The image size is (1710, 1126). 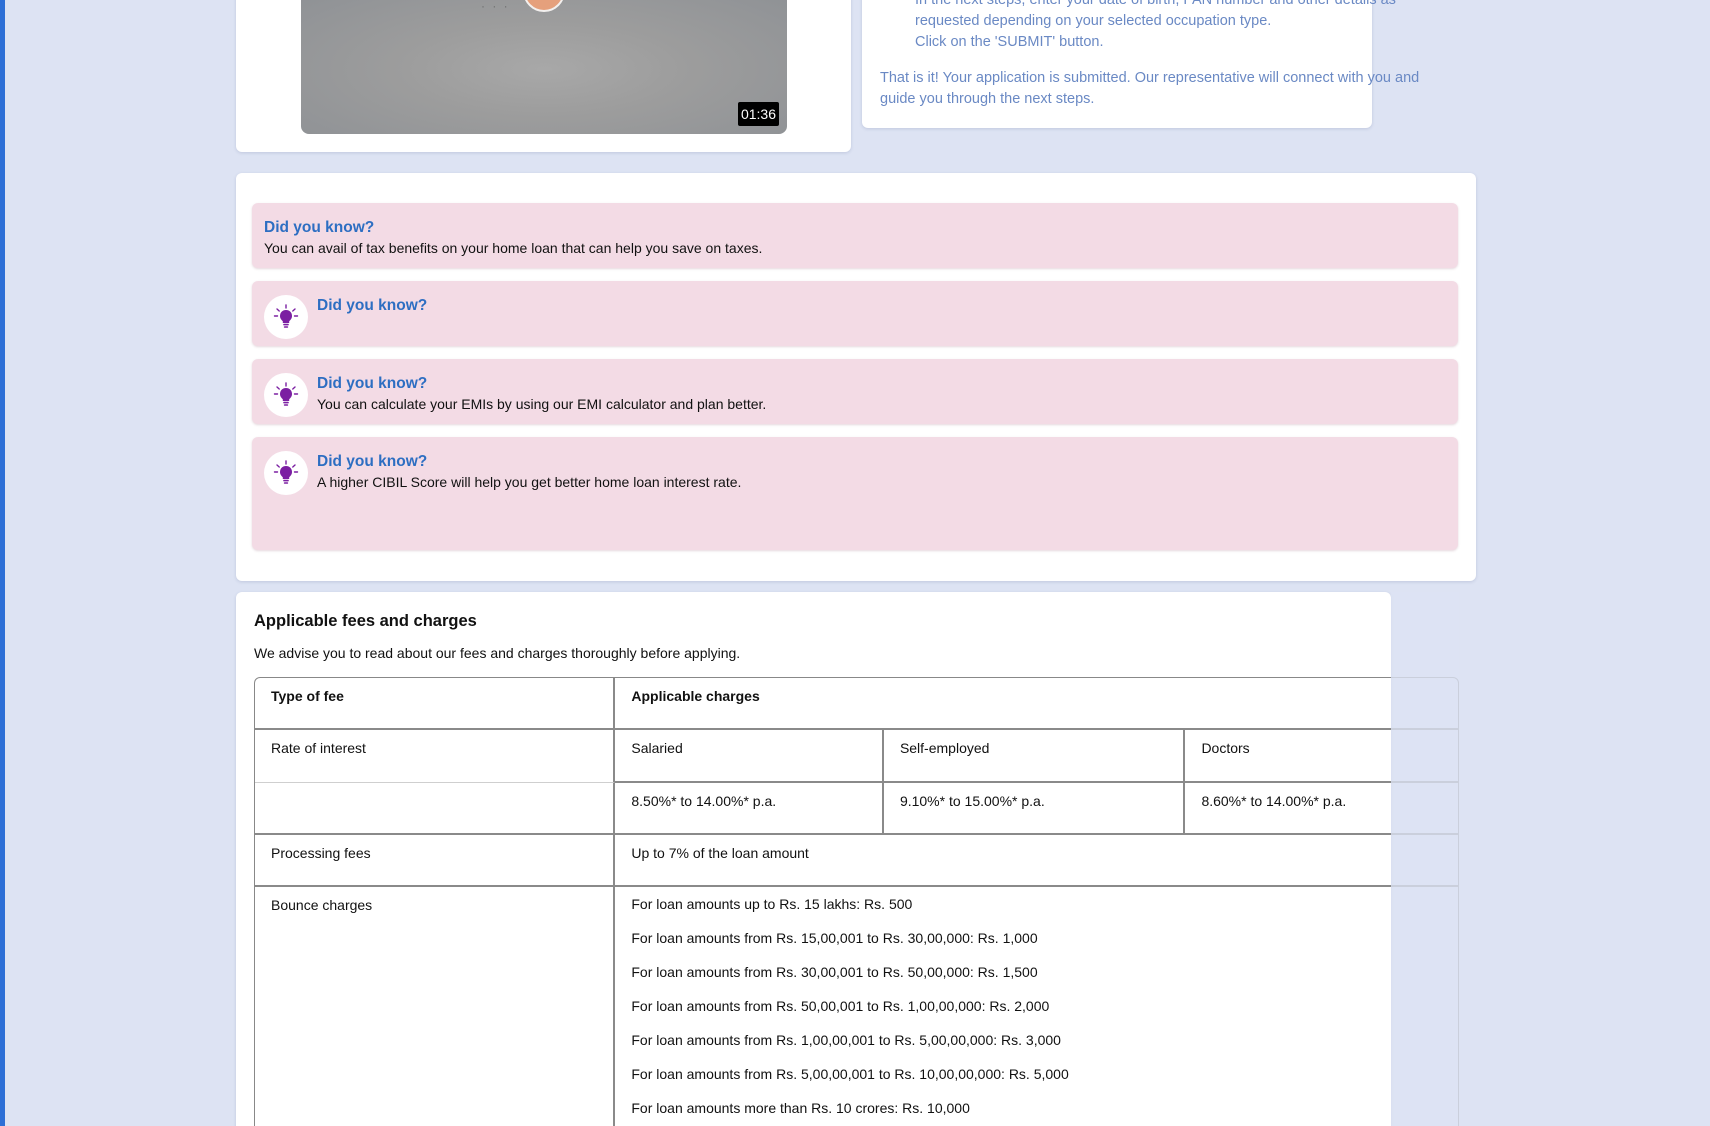 I want to click on table-row: Type of fee Applicable charges, so click(x=856, y=704).